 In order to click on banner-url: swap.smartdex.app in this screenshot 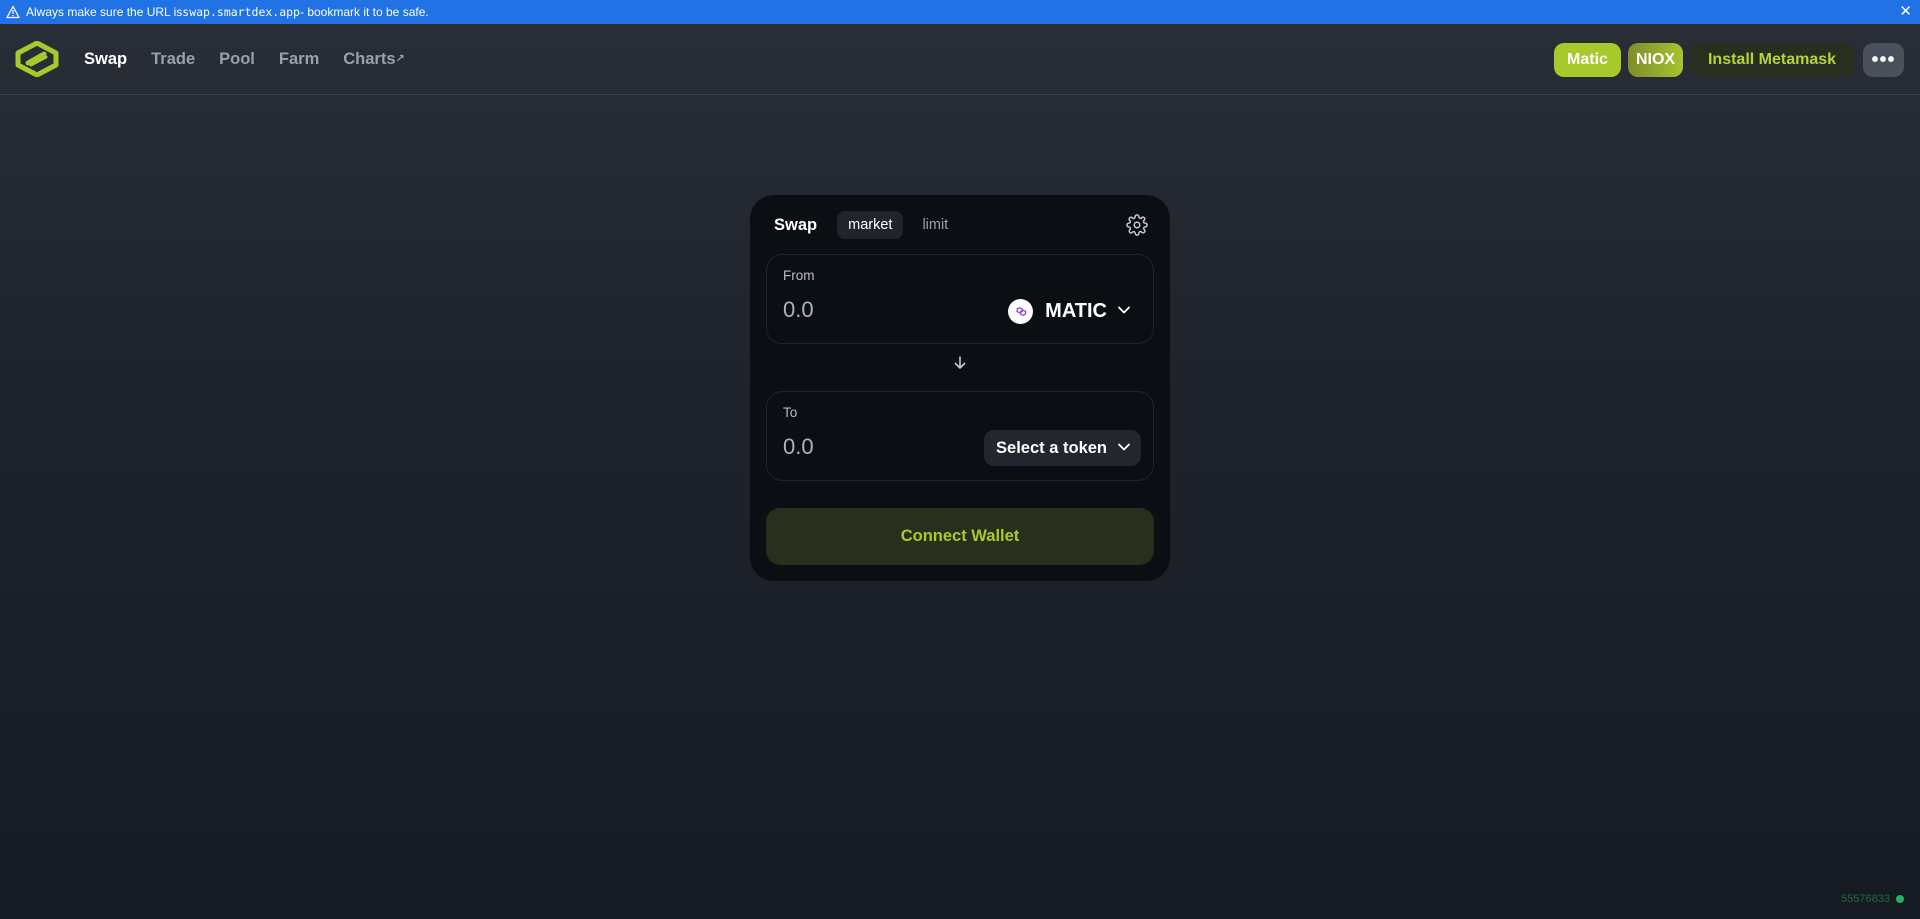, I will do `click(241, 12)`.